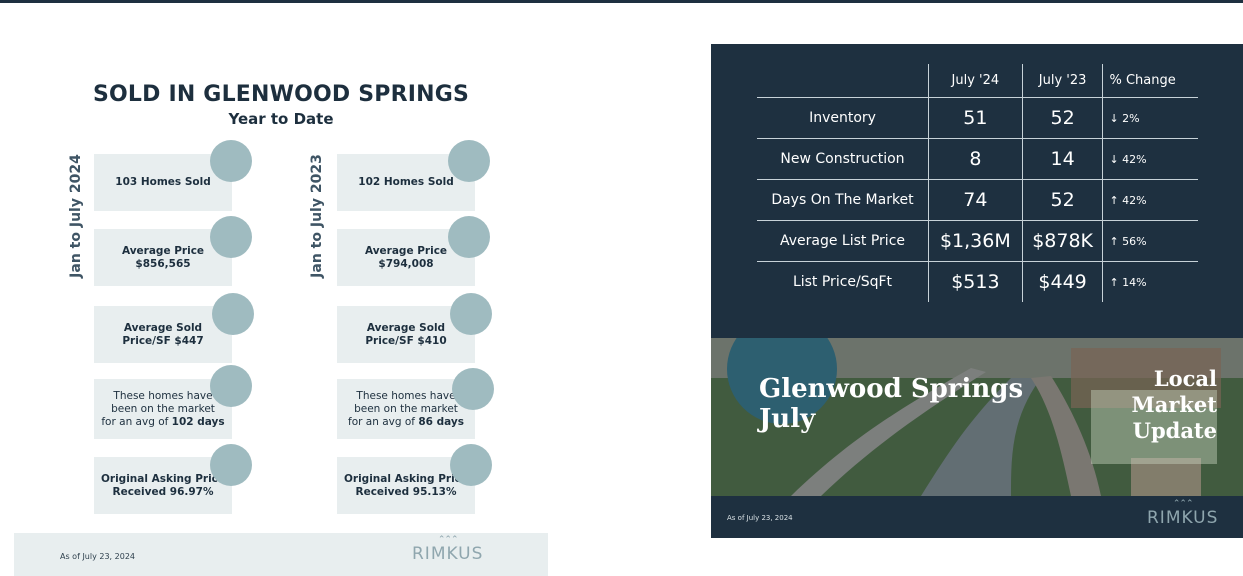  Describe the element at coordinates (1062, 281) in the screenshot. I see `cell-july-23: $449` at that location.